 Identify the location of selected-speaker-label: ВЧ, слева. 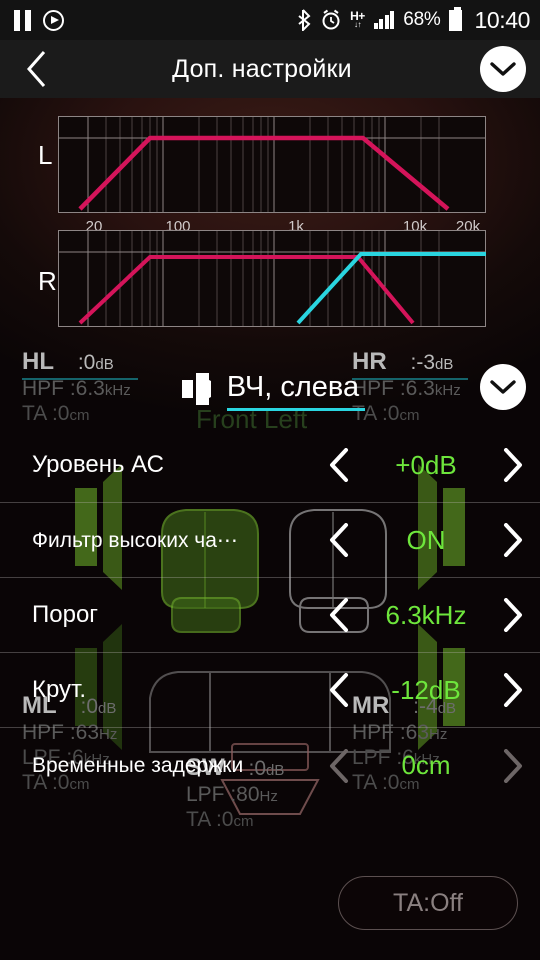
(293, 386).